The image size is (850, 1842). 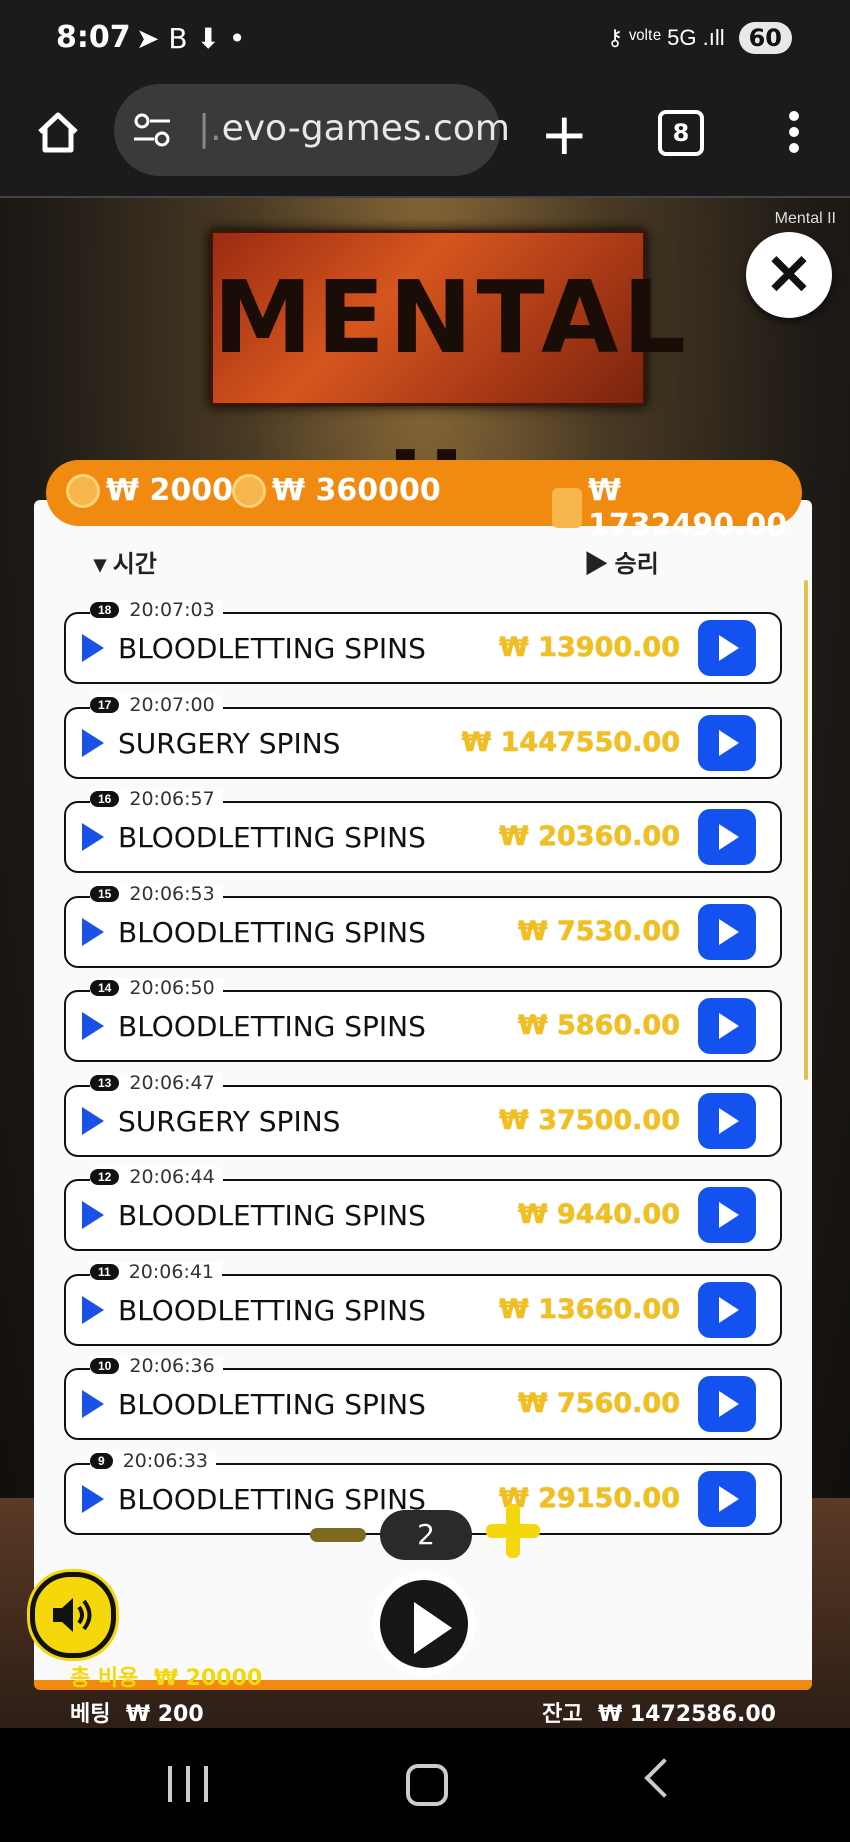 I want to click on notification-icons: ➤ B ⬇ •, so click(x=191, y=38).